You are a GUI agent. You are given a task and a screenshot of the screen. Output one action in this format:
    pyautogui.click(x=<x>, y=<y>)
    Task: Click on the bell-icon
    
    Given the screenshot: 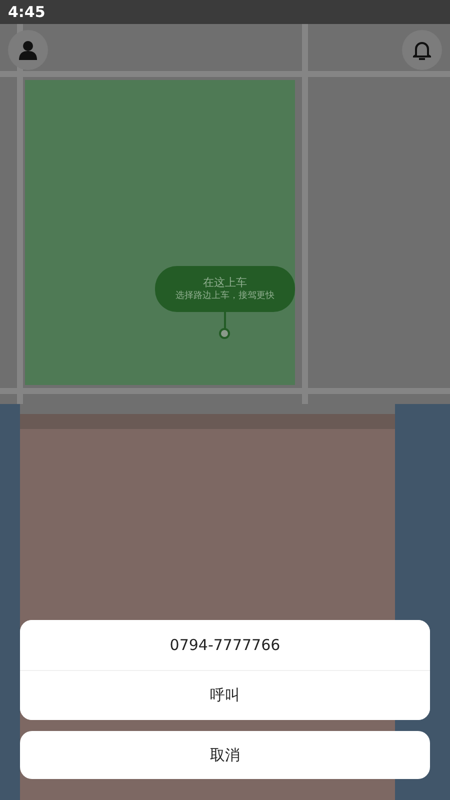 What is the action you would take?
    pyautogui.click(x=422, y=50)
    